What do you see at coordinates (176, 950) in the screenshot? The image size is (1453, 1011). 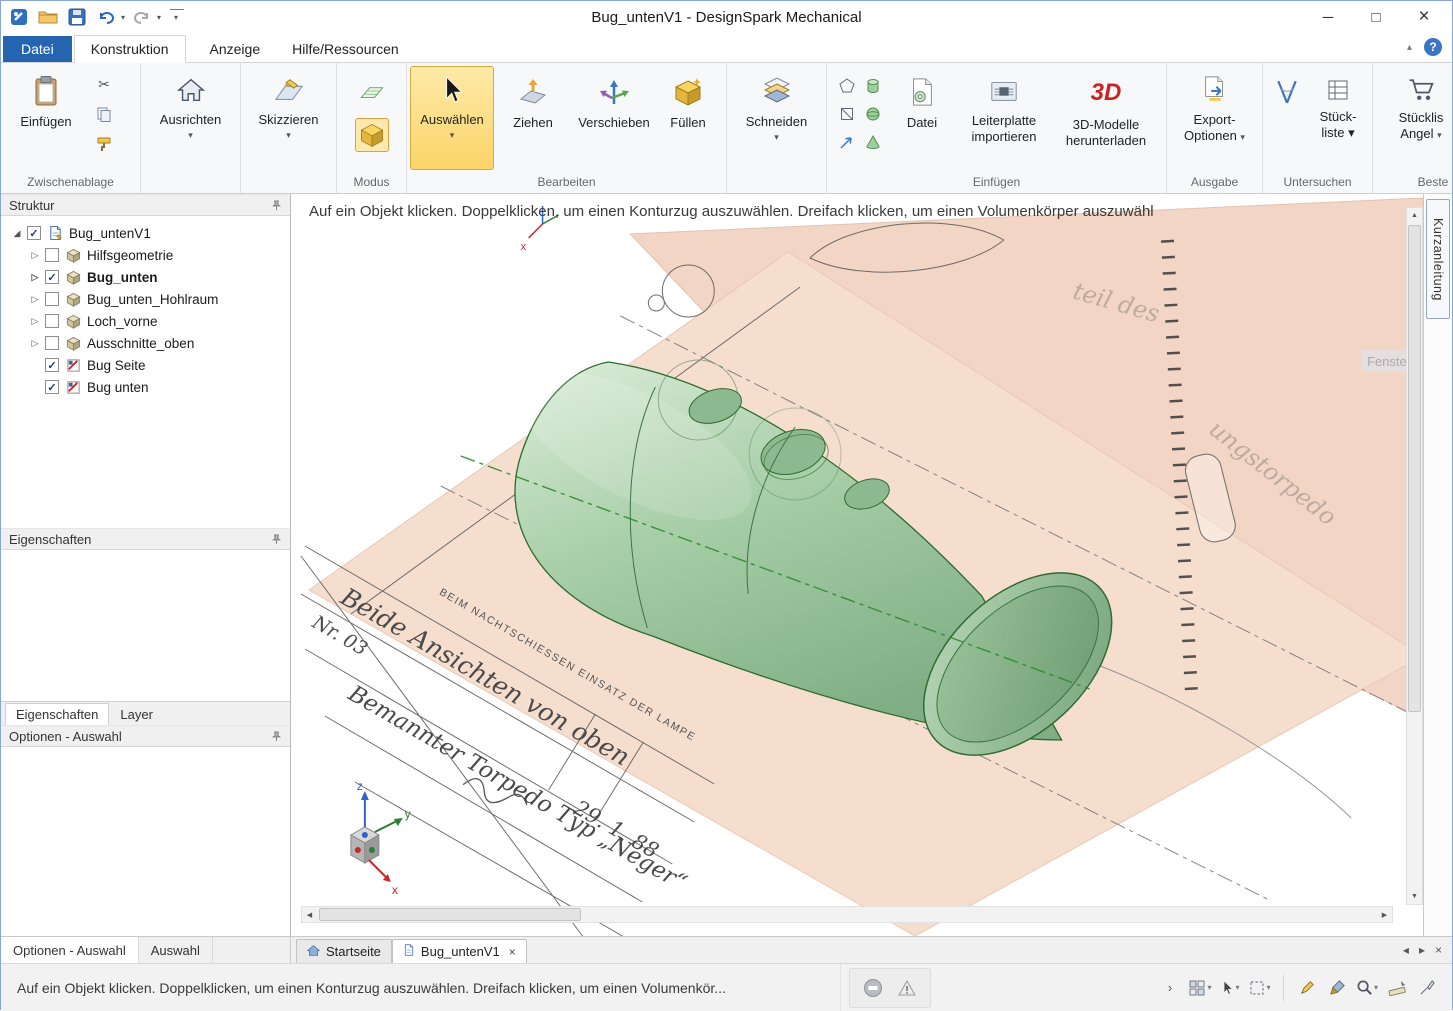 I see `panel-tab-auswahl: Auswahl` at bounding box center [176, 950].